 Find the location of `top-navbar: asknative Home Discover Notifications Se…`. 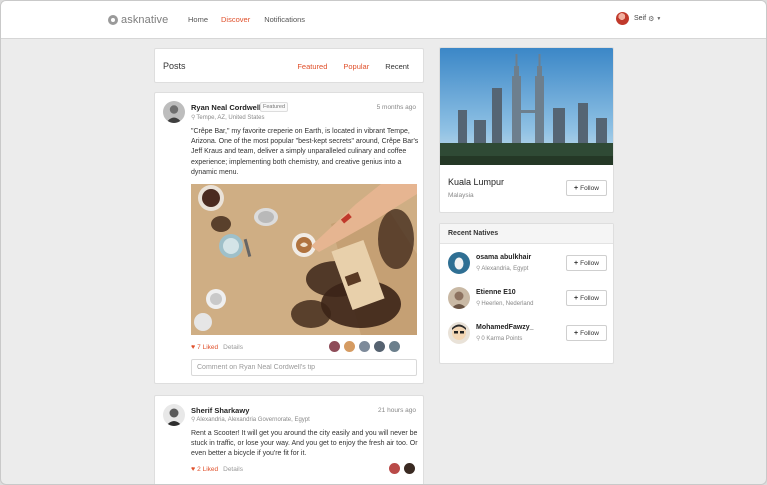

top-navbar: asknative Home Discover Notifications Se… is located at coordinates (383, 20).